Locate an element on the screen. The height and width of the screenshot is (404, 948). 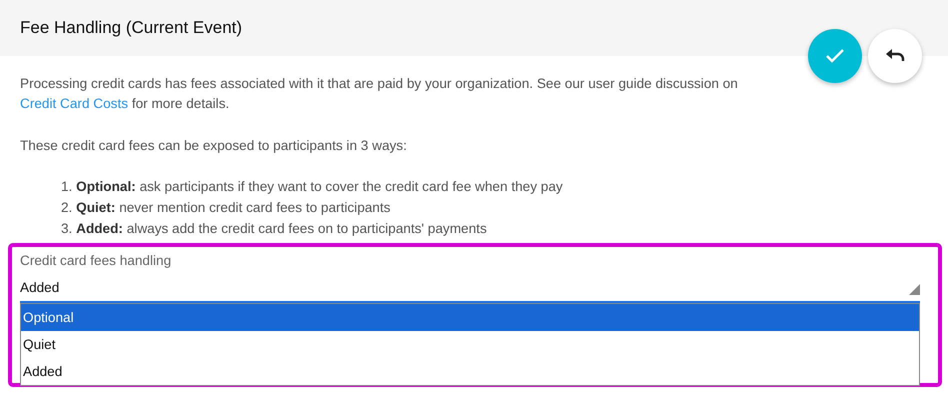
intro-paragraph: Processing credit cards has fees associated with it that are paid by your organization. See our user guide discussion on Credit Card Costs for more details. is located at coordinates (379, 94).